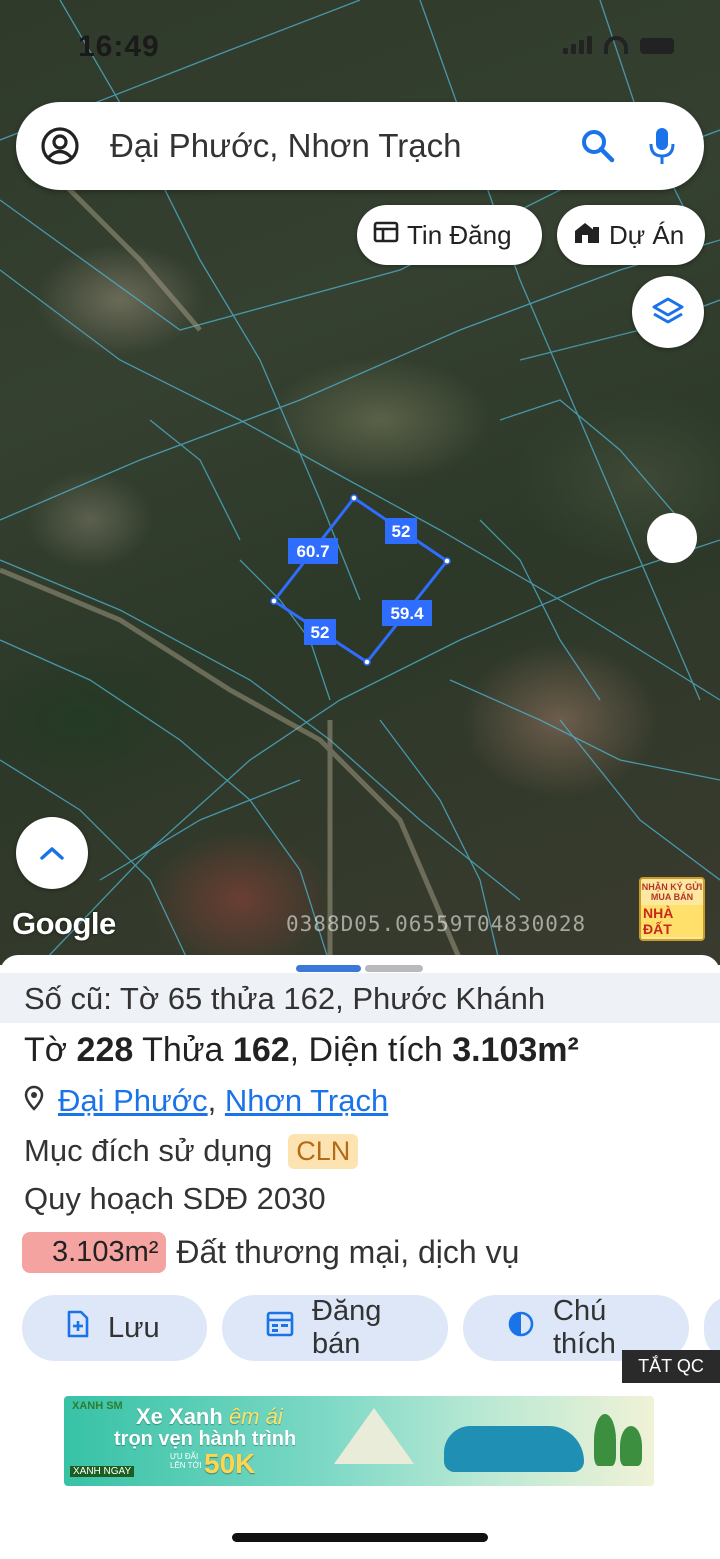  I want to click on add-file-icon, so click(78, 1328).